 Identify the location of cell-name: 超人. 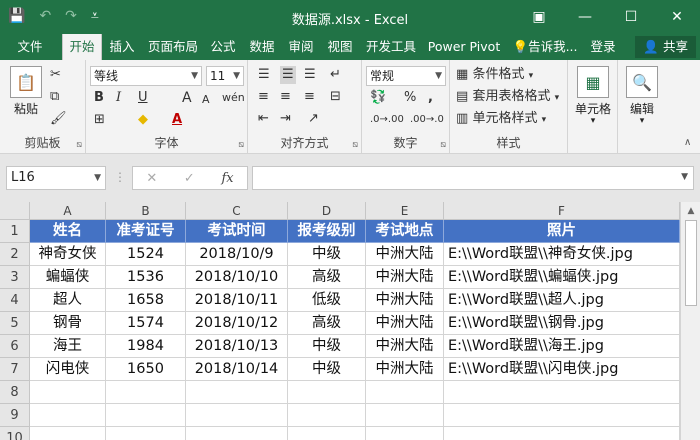
(68, 300).